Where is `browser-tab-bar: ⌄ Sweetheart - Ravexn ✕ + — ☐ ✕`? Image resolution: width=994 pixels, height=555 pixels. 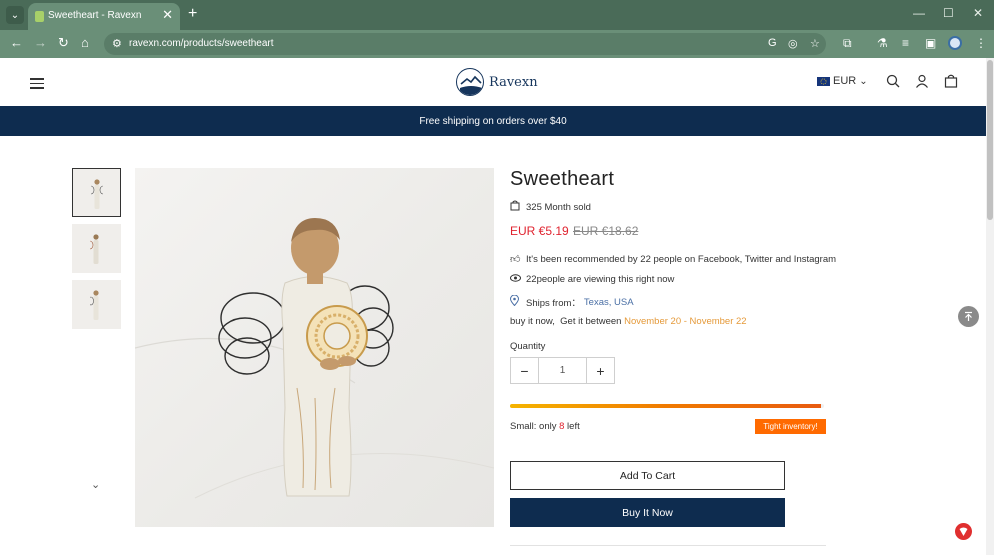
browser-tab-bar: ⌄ Sweetheart - Ravexn ✕ + — ☐ ✕ is located at coordinates (497, 15).